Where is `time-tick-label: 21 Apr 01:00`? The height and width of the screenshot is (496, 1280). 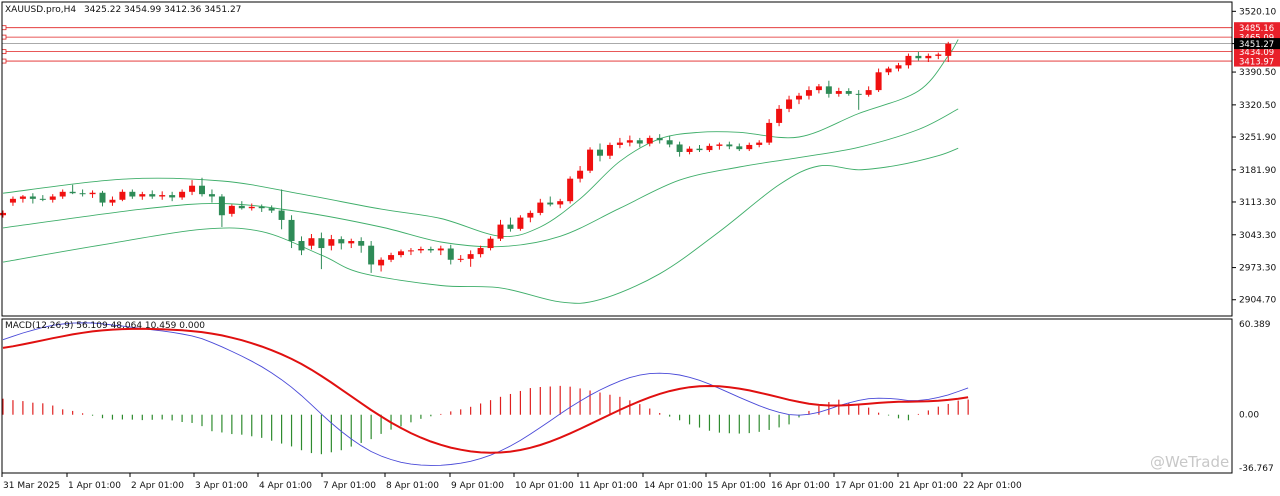
time-tick-label: 21 Apr 01:00 is located at coordinates (928, 486).